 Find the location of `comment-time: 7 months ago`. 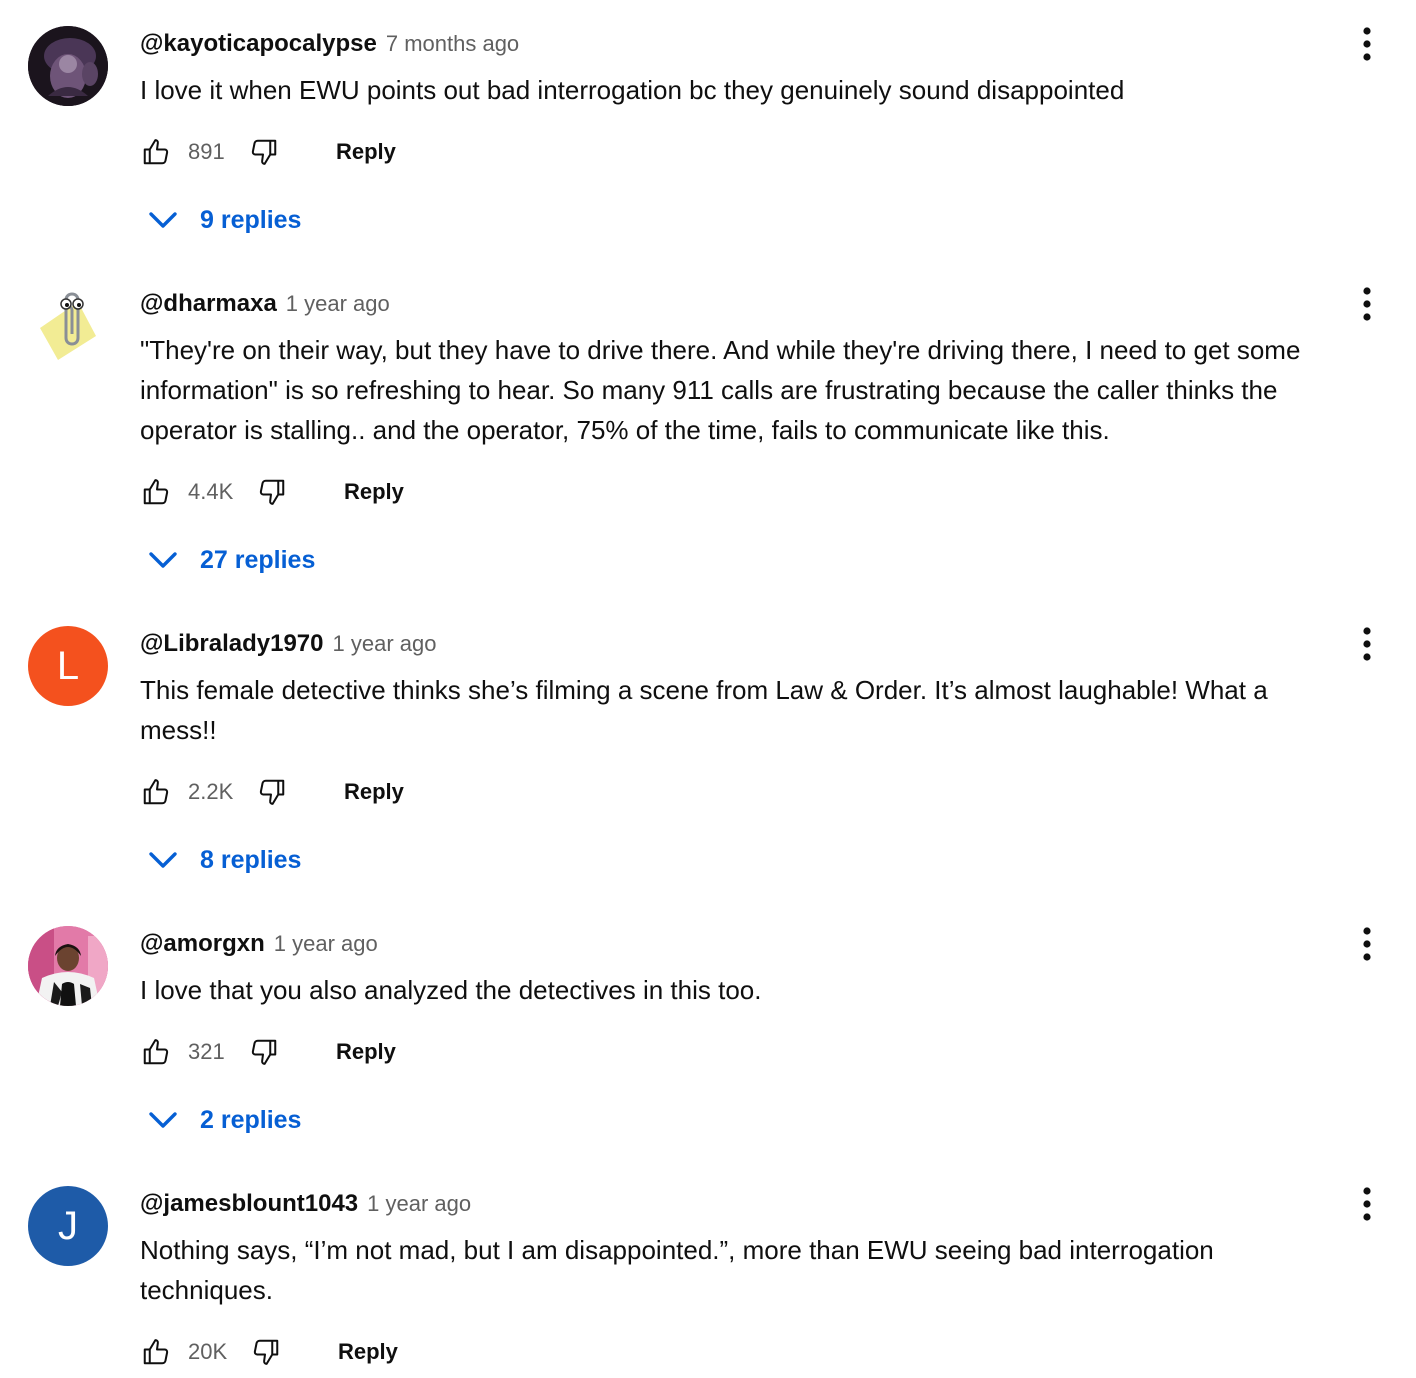

comment-time: 7 months ago is located at coordinates (452, 44).